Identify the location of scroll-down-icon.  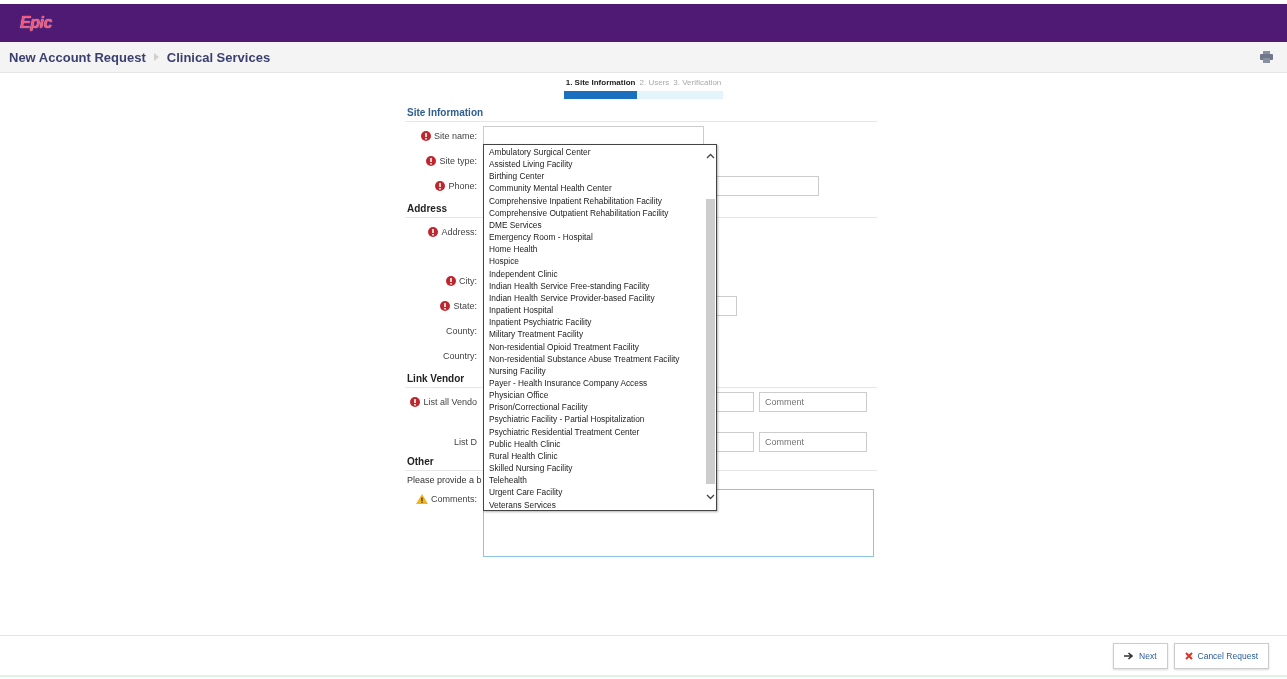
(710, 497).